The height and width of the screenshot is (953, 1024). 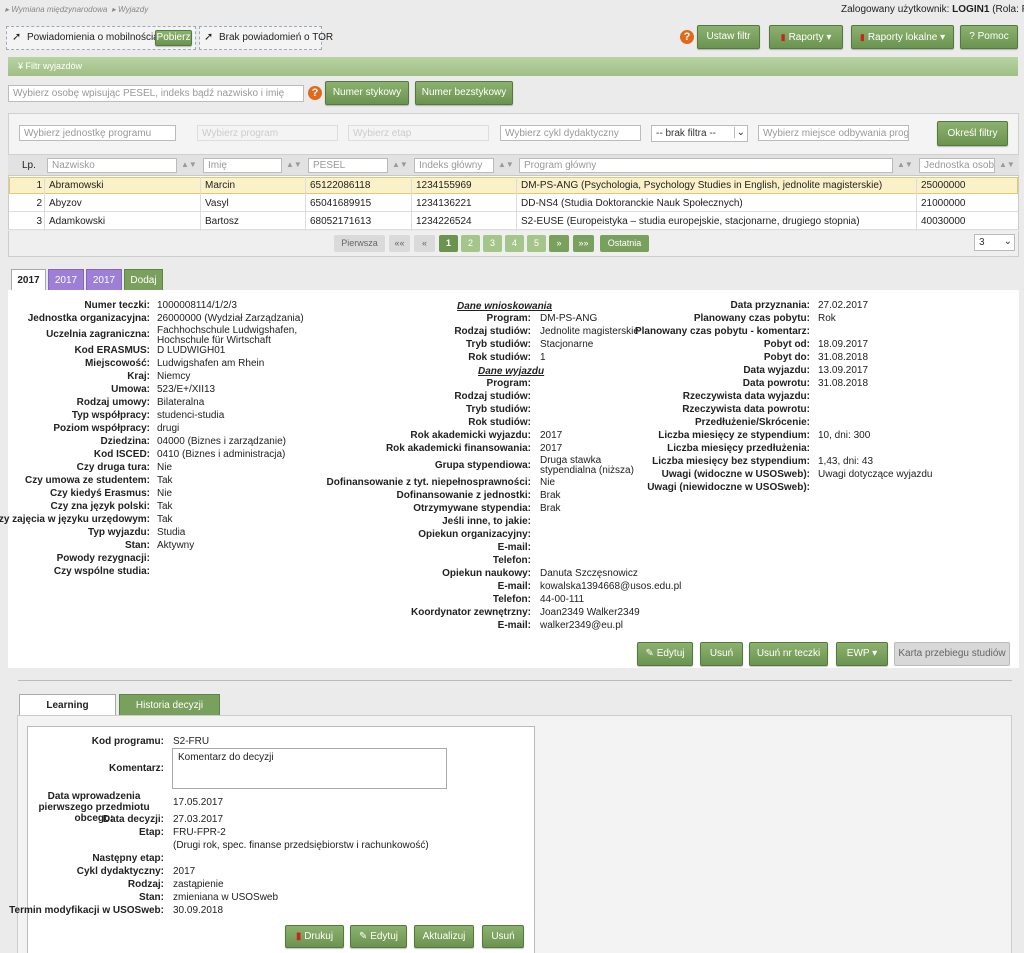 What do you see at coordinates (399, 243) in the screenshot?
I see `prev-group-button: ««` at bounding box center [399, 243].